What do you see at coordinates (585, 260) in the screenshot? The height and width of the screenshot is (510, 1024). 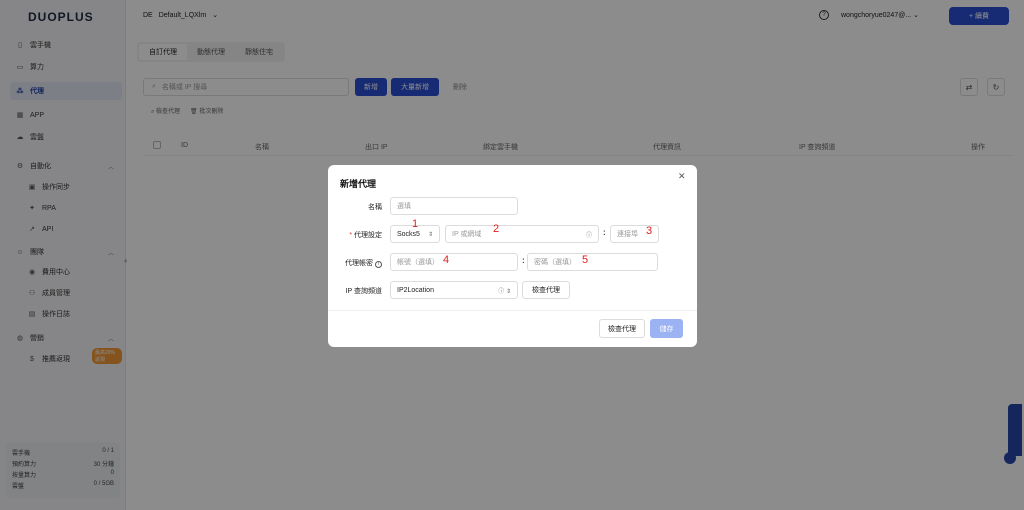 I see `annotation-5: 5` at bounding box center [585, 260].